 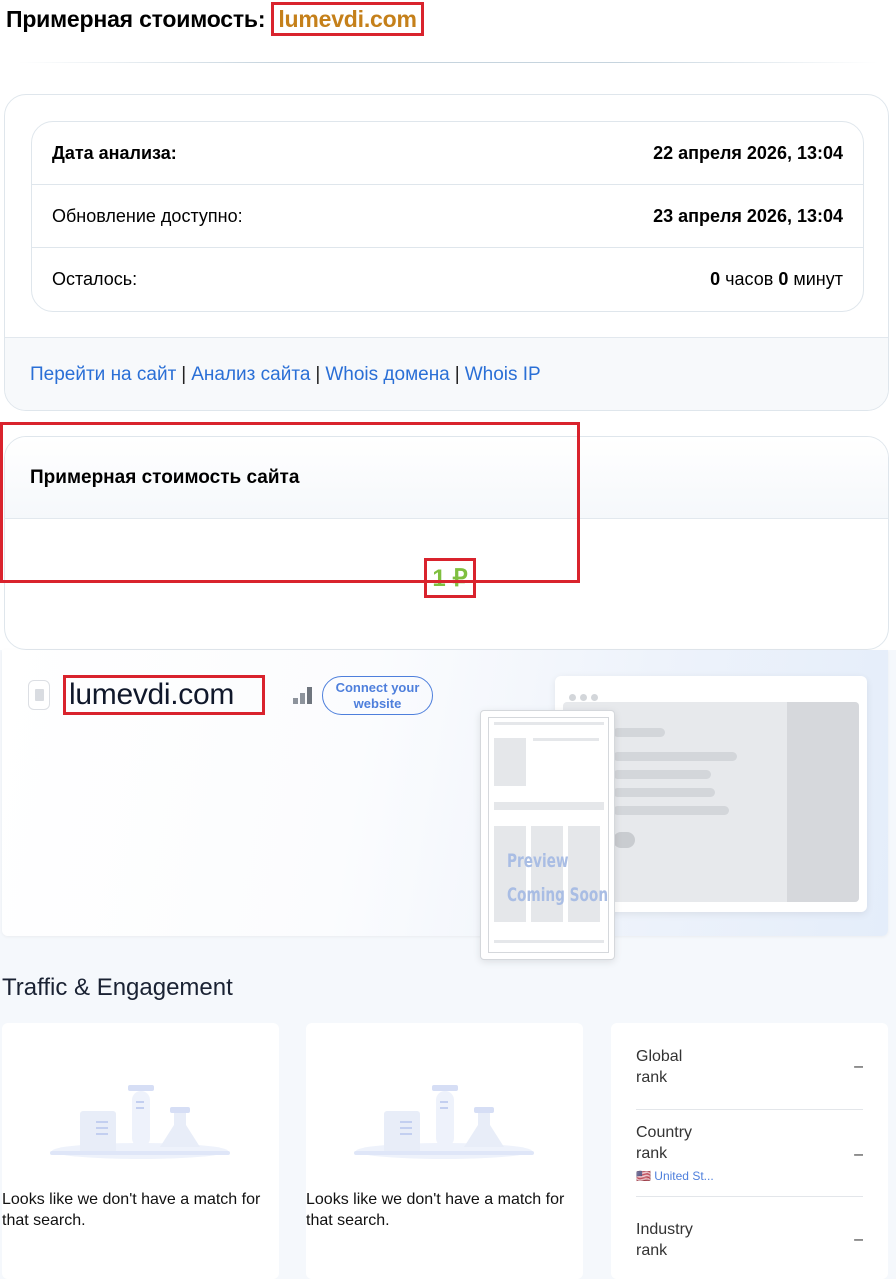 I want to click on country-rank: Country rank 🇺🇸 United St... –, so click(x=749, y=1154).